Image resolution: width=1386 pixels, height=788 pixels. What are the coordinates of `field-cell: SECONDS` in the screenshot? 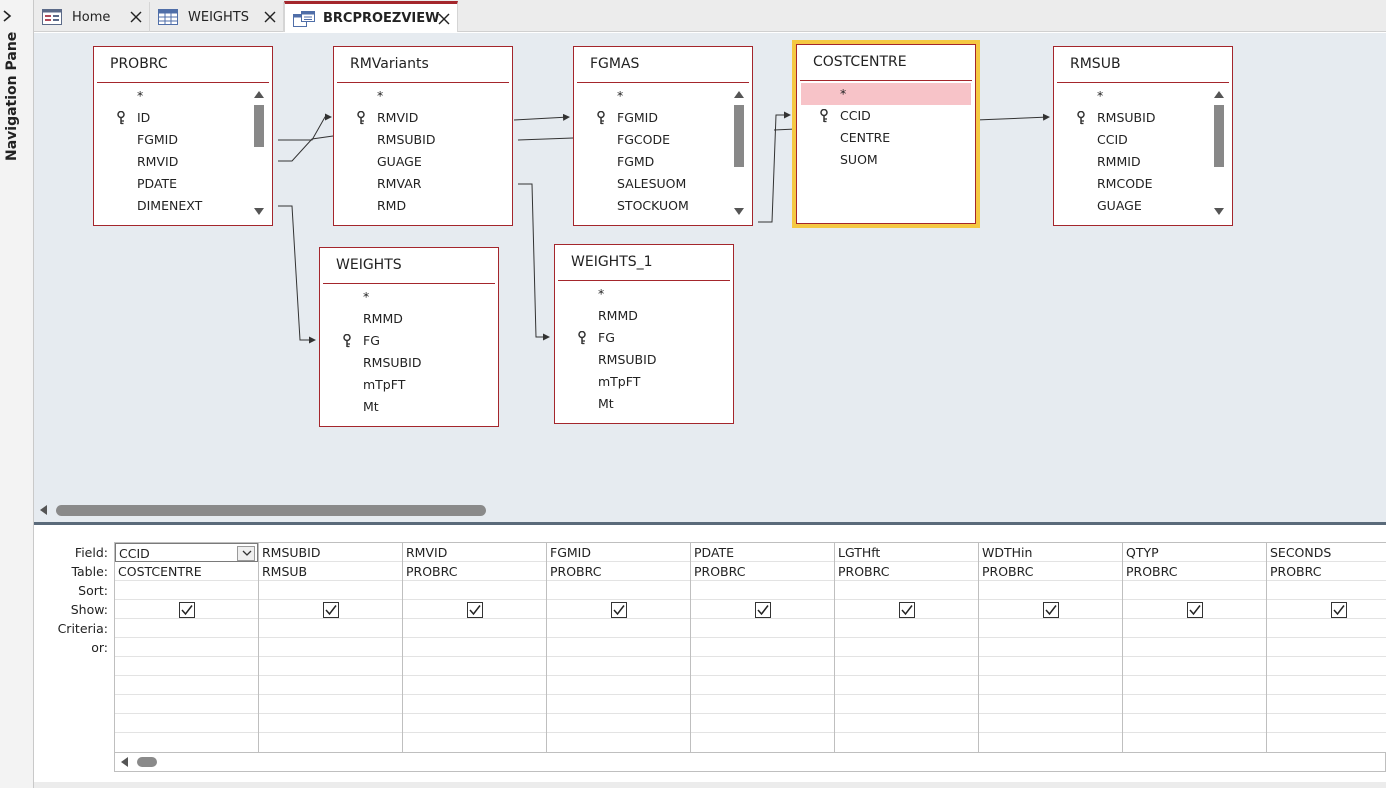 It's located at (1326, 552).